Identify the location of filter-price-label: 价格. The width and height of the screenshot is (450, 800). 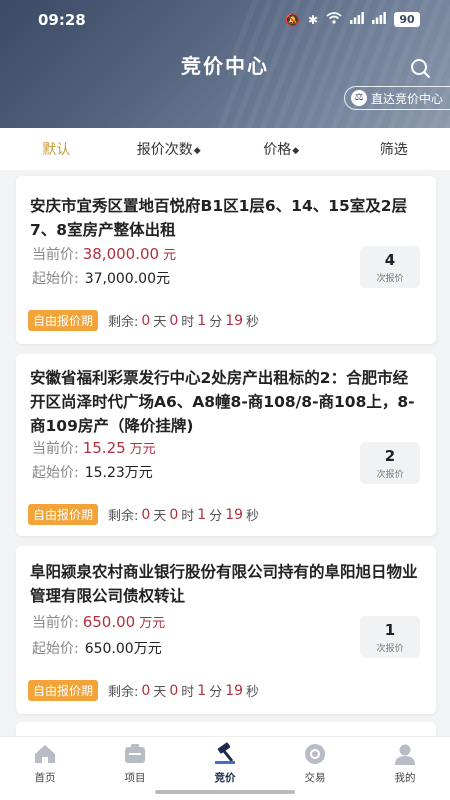
(277, 150).